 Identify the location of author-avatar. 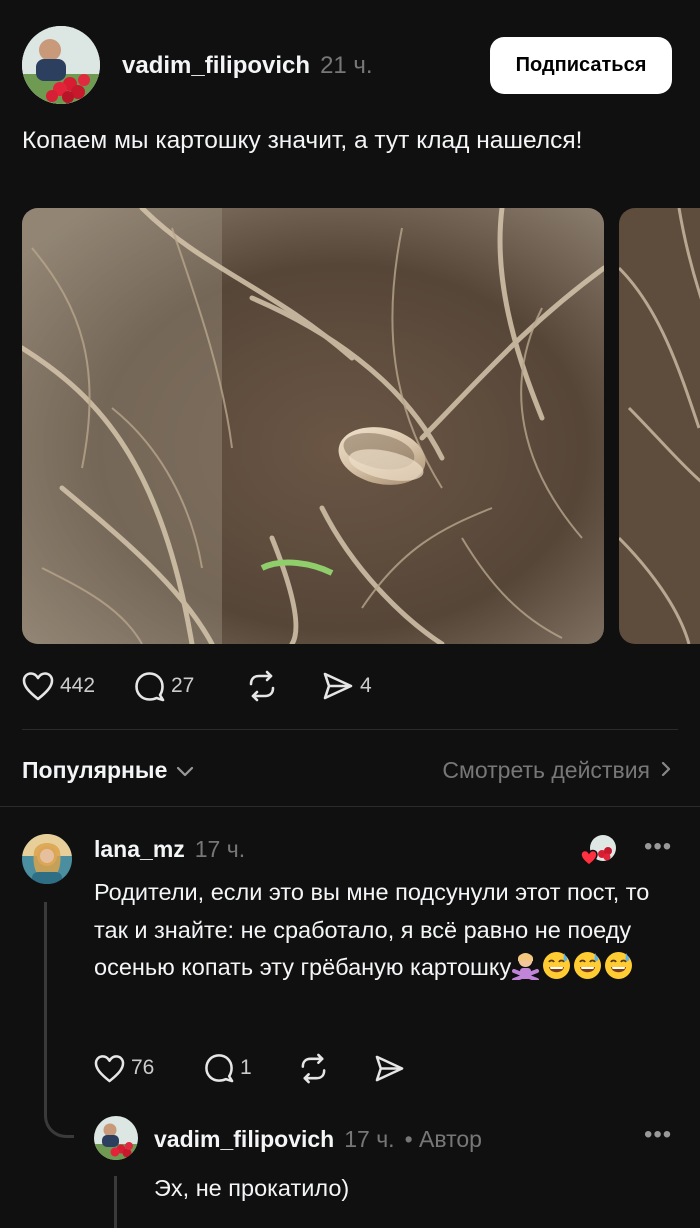
(61, 65).